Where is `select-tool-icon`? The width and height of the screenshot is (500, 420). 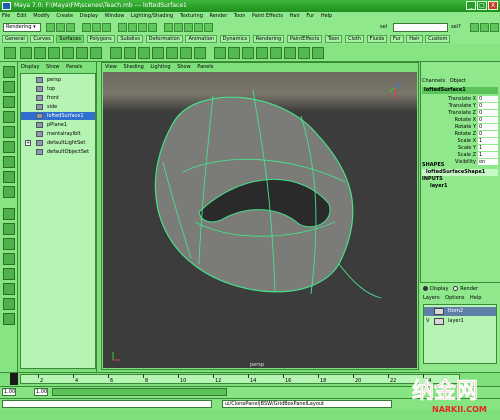 select-tool-icon is located at coordinates (9, 72).